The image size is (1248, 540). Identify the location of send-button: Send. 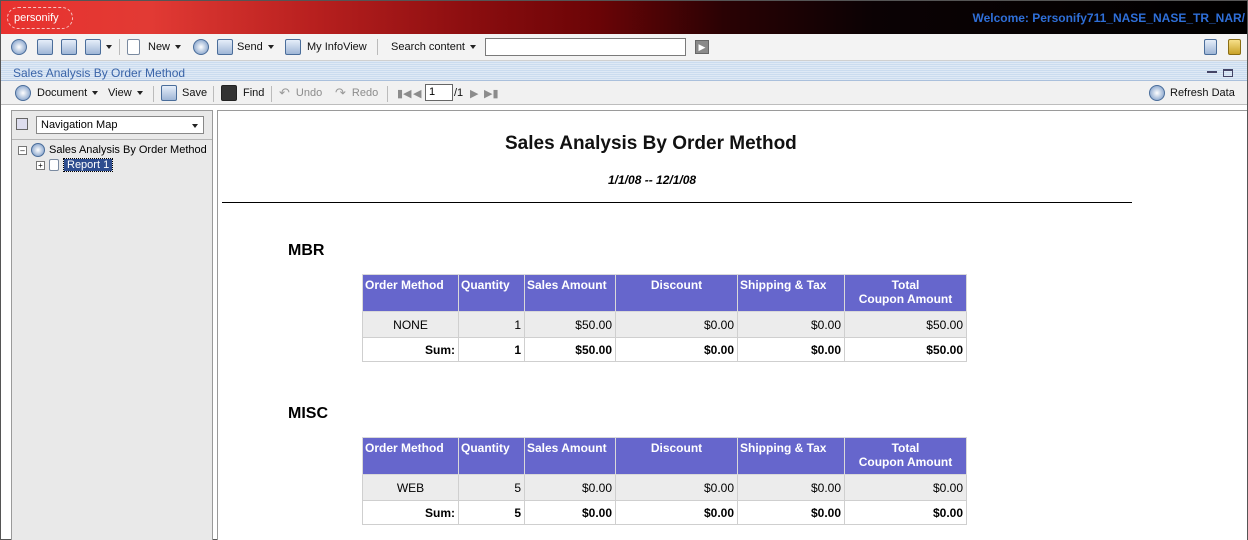
(245, 47).